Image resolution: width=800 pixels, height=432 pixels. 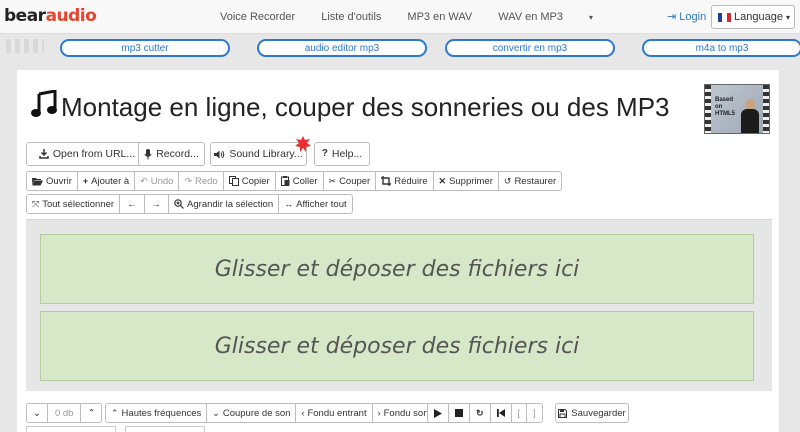 I want to click on high-frequency-label: Hautes fréquences, so click(x=161, y=413).